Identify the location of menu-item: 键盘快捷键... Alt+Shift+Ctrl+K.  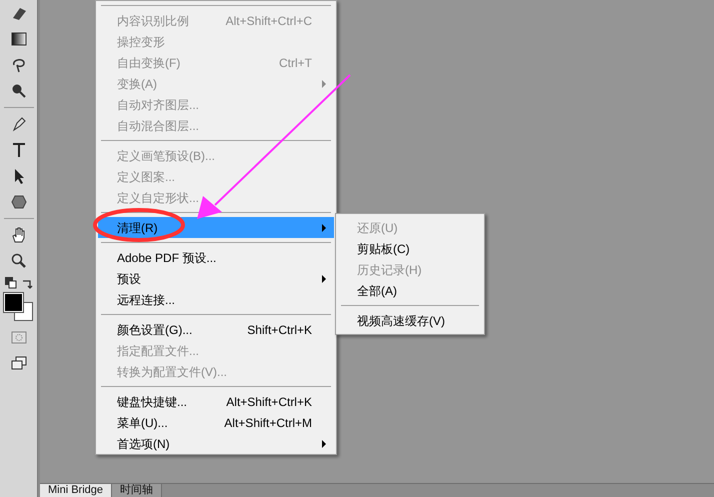
(216, 401).